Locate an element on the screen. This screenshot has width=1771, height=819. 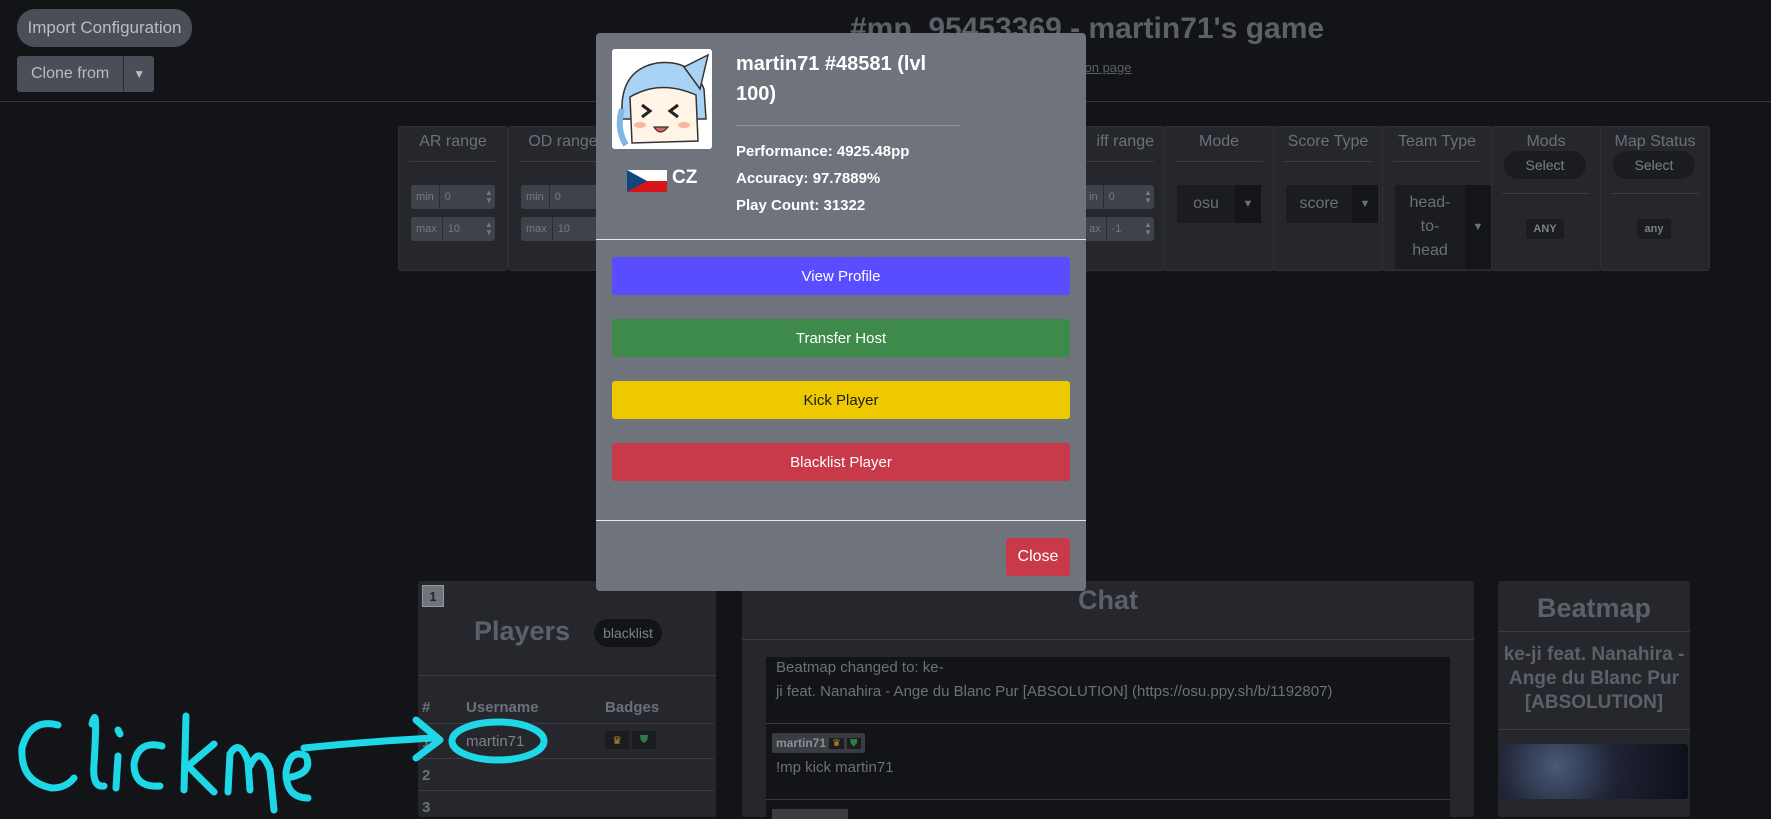
click-me-annotation is located at coordinates (283, 763).